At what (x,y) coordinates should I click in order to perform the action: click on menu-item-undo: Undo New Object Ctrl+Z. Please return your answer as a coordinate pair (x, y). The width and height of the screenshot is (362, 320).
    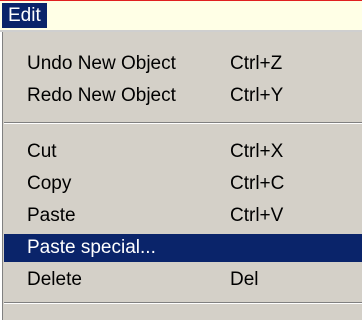
    Looking at the image, I should click on (183, 64).